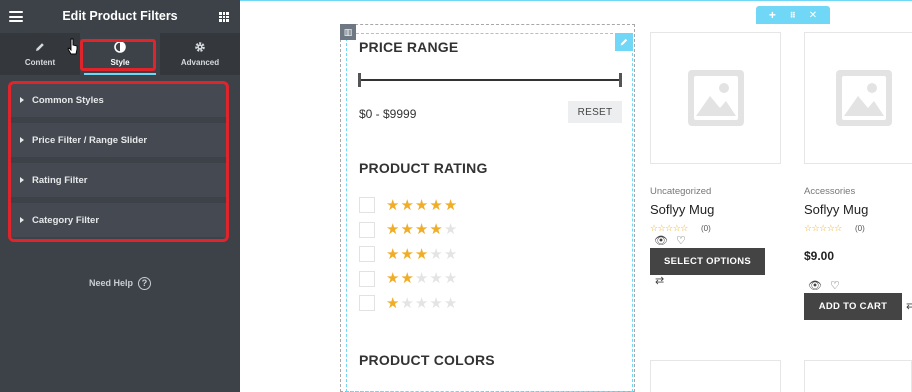 This screenshot has height=392, width=912. I want to click on panel-title: Edit Product Filters, so click(120, 16).